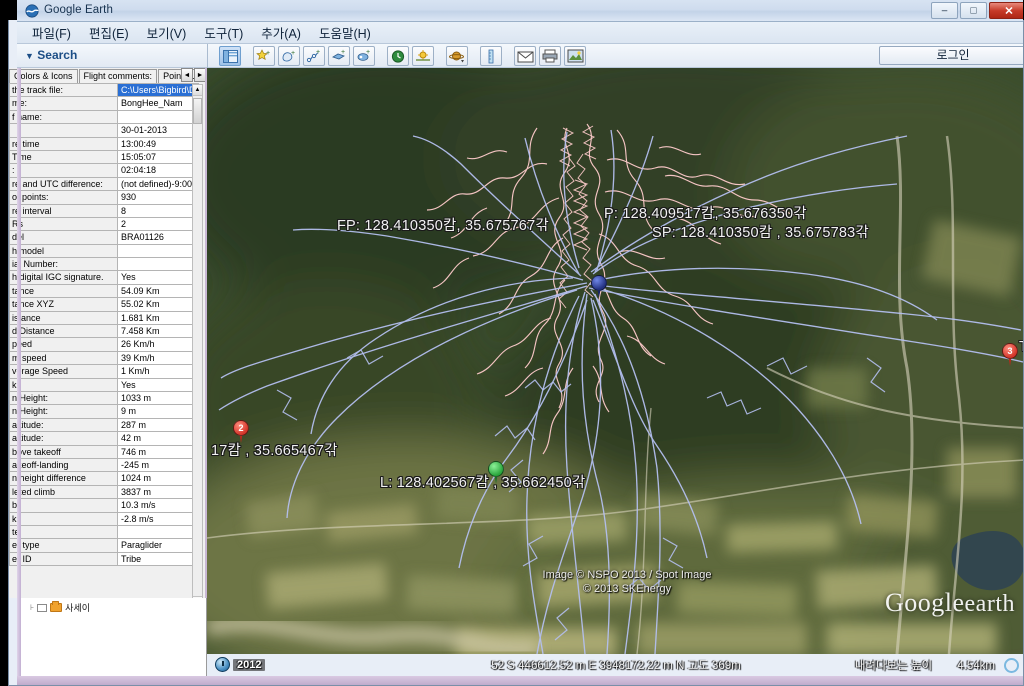 Image resolution: width=1024 pixels, height=686 pixels. What do you see at coordinates (104, 465) in the screenshot?
I see `property-row: akeoff-landing -245 m` at bounding box center [104, 465].